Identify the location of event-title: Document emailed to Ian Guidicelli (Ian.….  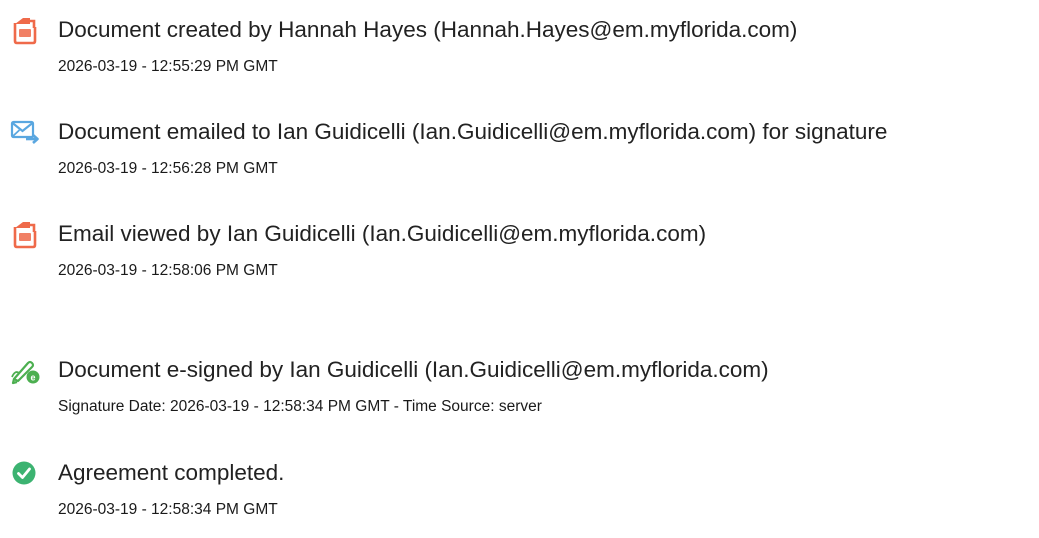
(473, 131).